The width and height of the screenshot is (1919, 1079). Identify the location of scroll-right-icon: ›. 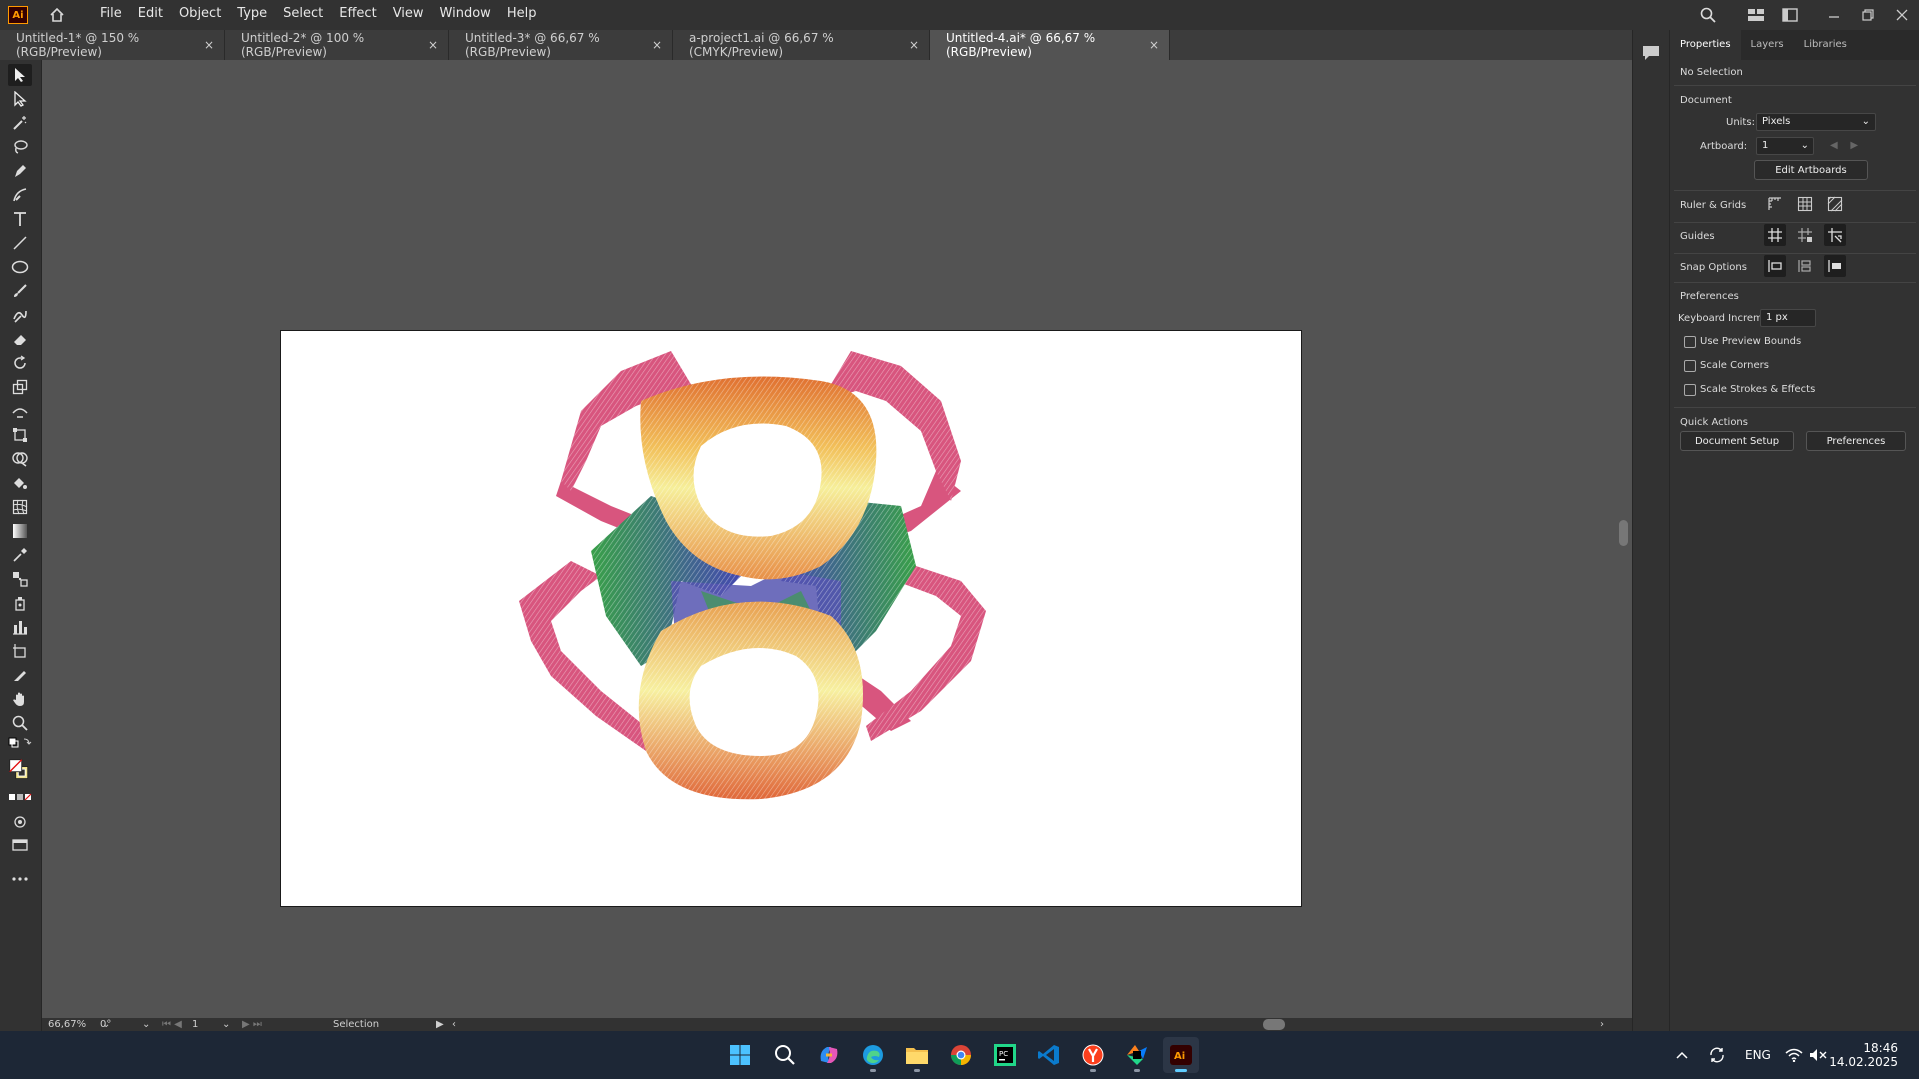
(1602, 1024).